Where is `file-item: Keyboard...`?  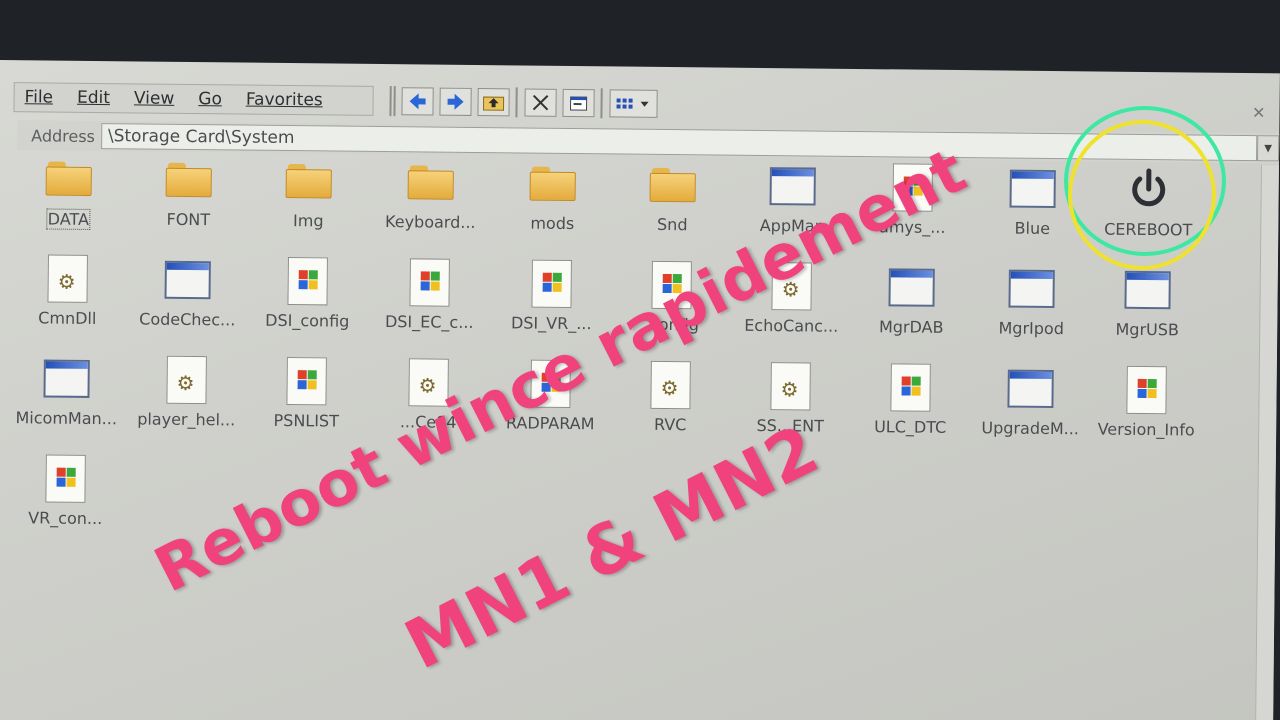 file-item: Keyboard... is located at coordinates (430, 204).